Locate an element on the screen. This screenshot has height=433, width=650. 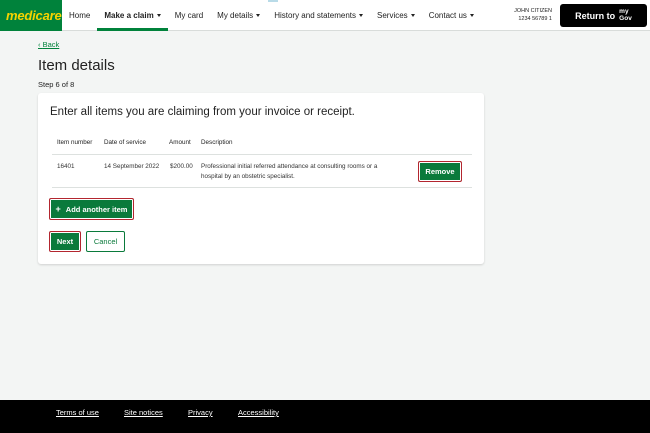
step-indicator: Step 6 of 8 is located at coordinates (56, 84).